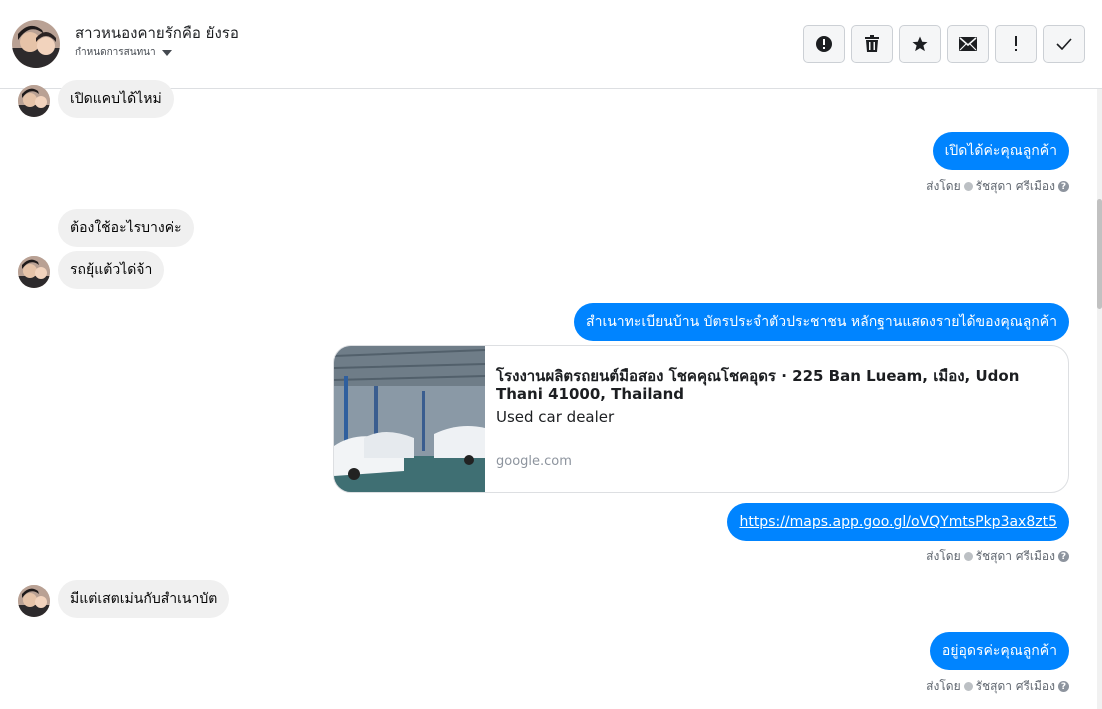 Image resolution: width=1102 pixels, height=709 pixels. Describe the element at coordinates (999, 651) in the screenshot. I see `outgoing-message: อยู่อุดรค่ะคุณลูกค้า` at that location.